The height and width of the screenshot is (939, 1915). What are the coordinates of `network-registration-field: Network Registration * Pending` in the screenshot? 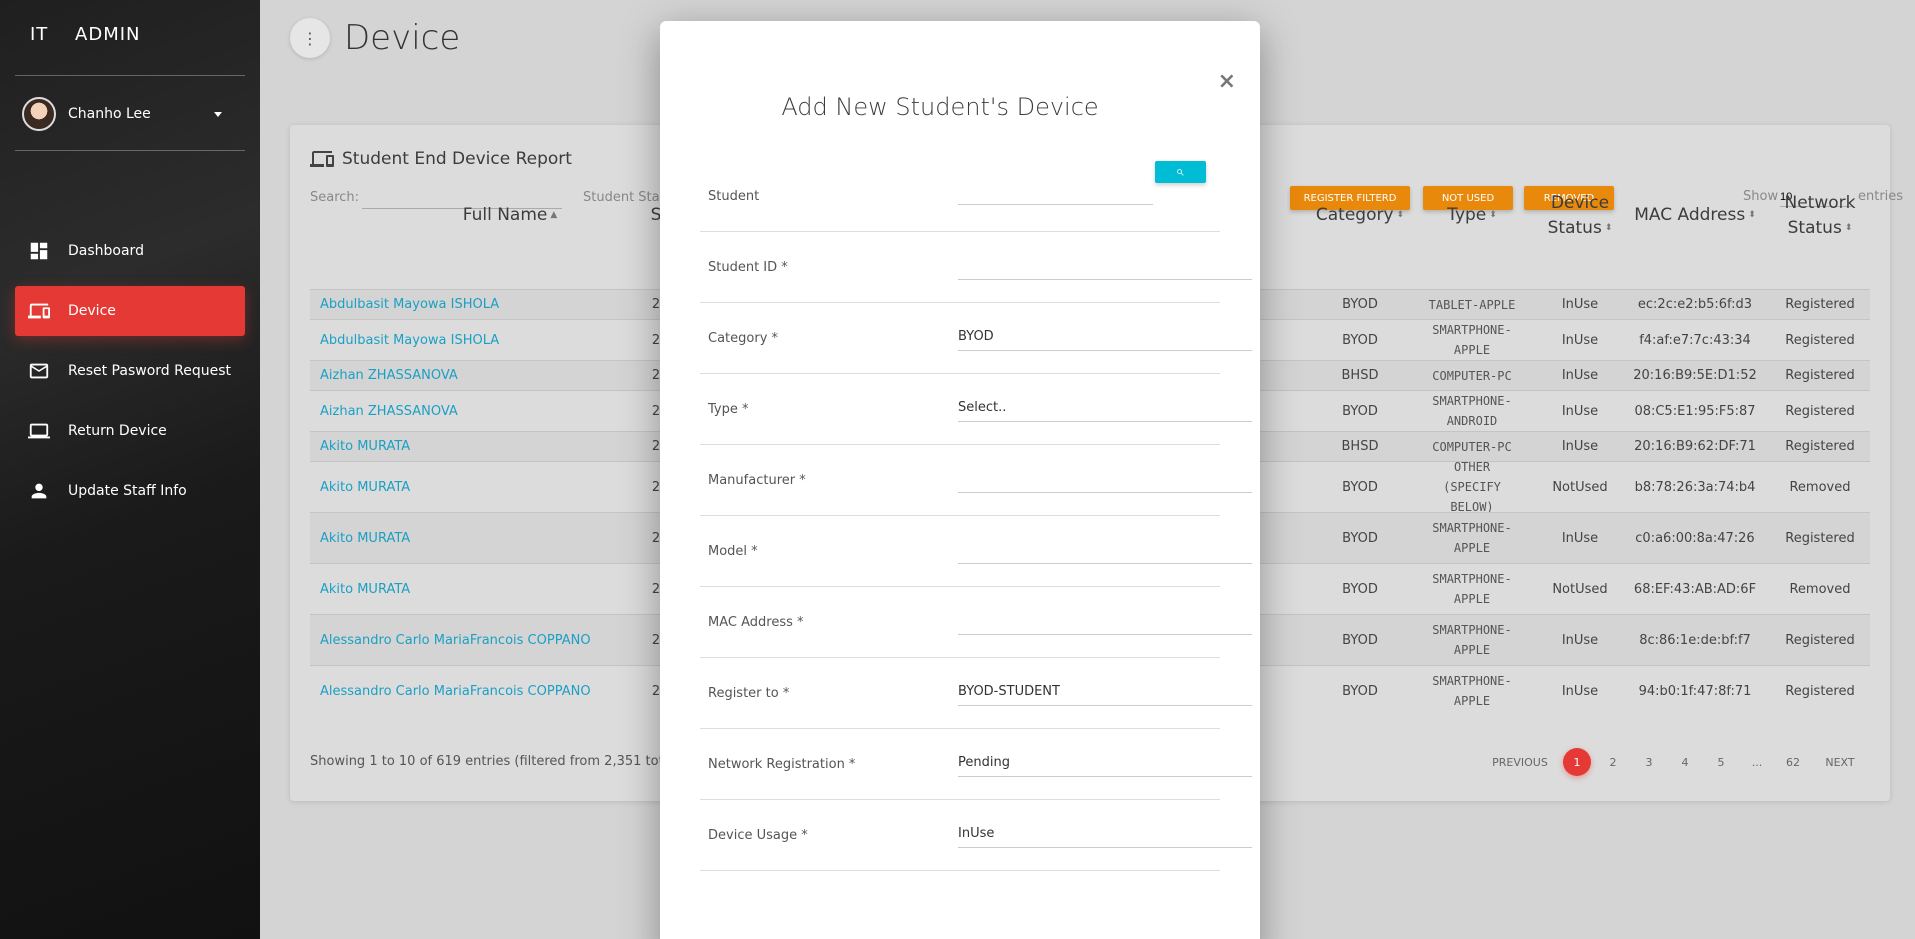 It's located at (976, 764).